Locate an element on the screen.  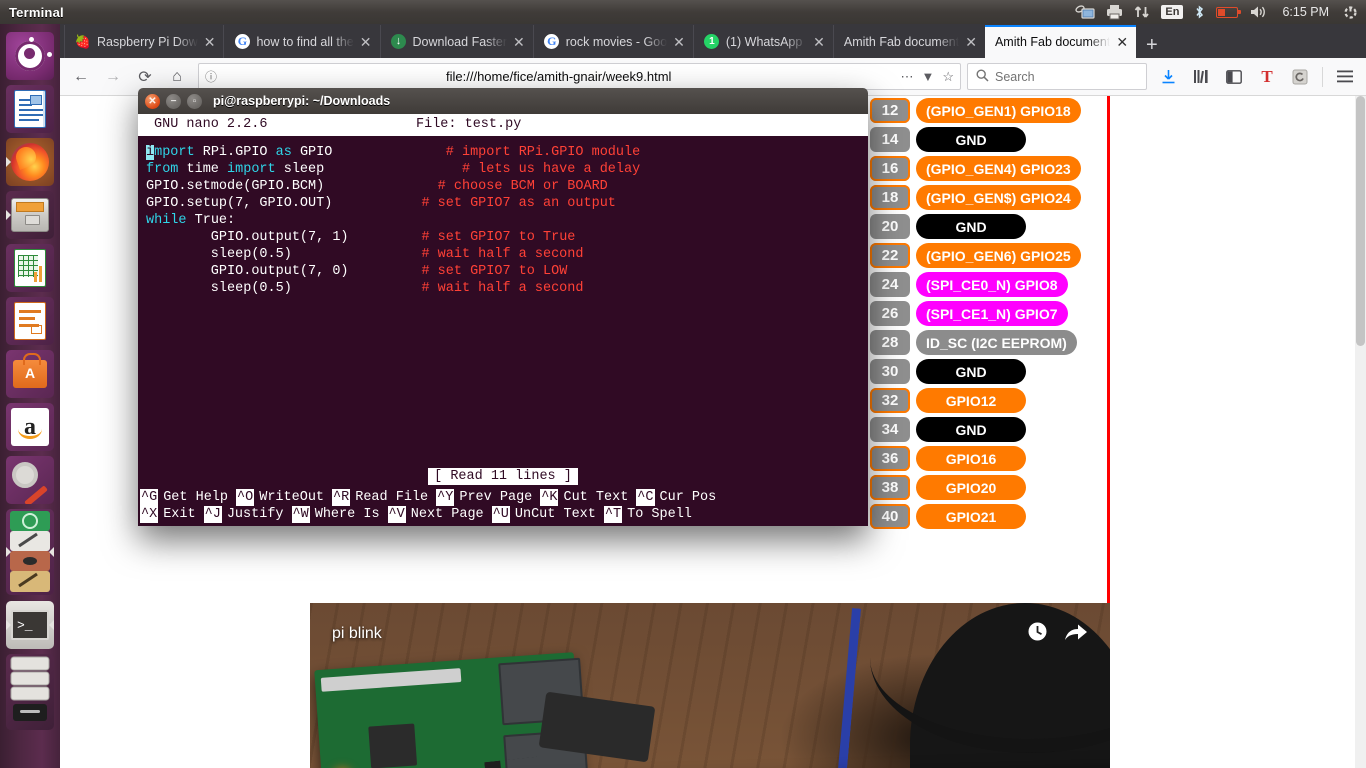
printer-icon is located at coordinates (1114, 12).